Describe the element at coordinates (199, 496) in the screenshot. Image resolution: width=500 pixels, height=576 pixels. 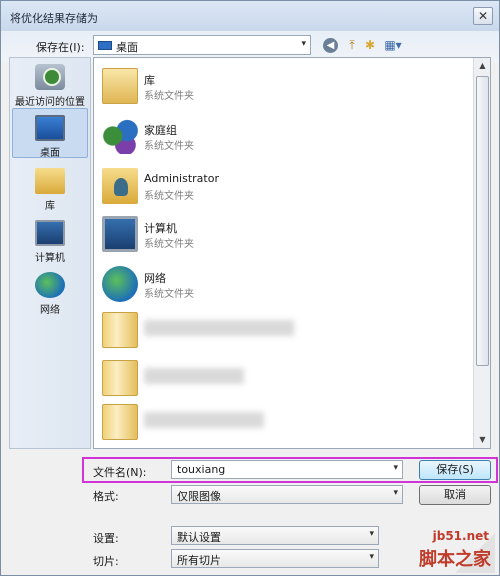
I see `format-value: 仅限图像` at that location.